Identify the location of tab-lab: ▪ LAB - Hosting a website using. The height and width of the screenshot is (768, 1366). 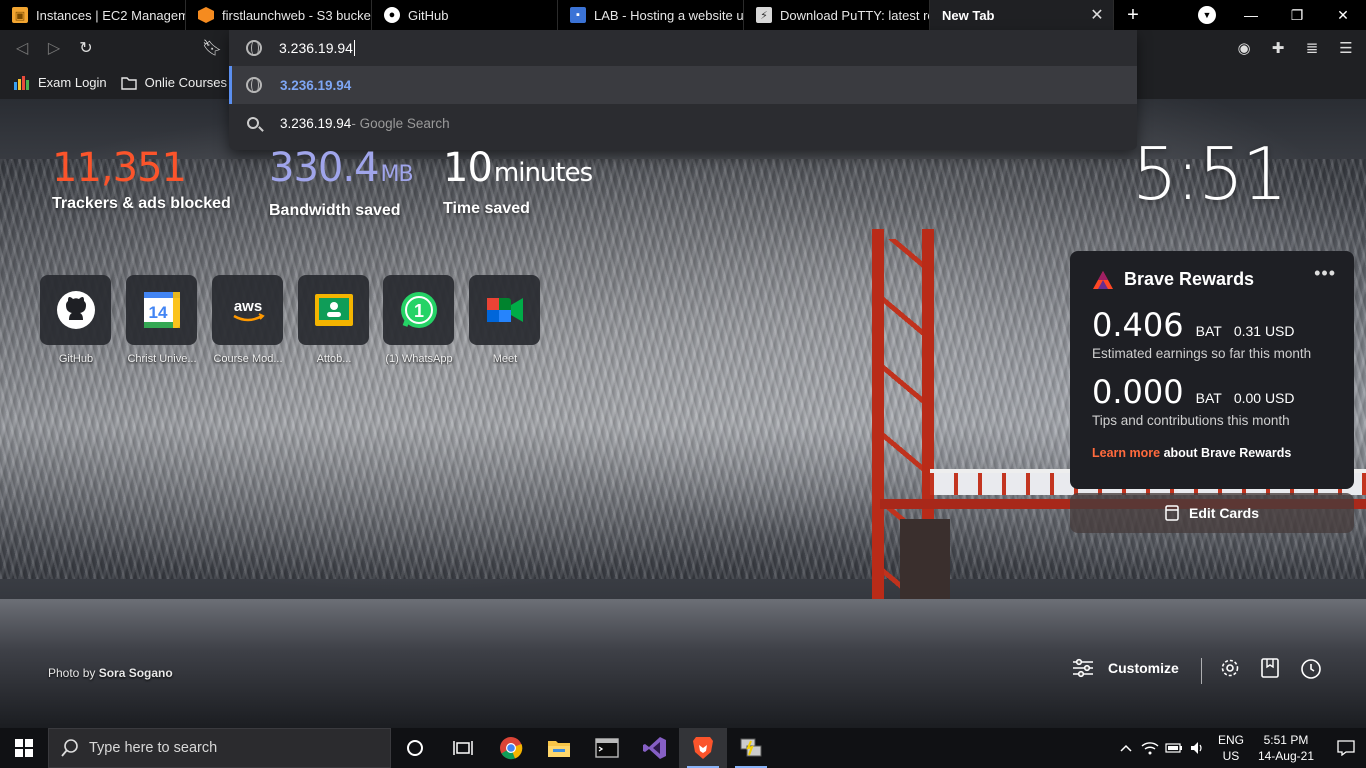
(651, 15).